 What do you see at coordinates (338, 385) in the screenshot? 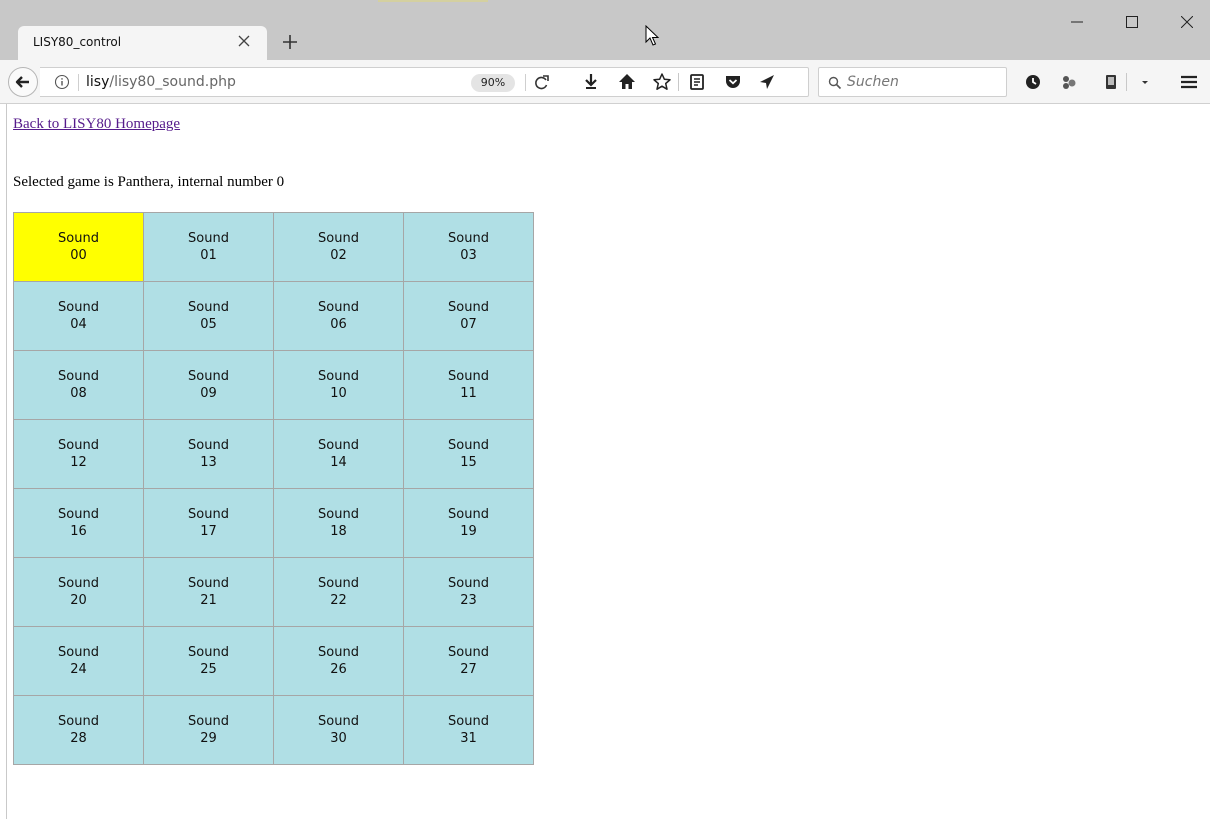
I see `sound-button: Sound 10` at bounding box center [338, 385].